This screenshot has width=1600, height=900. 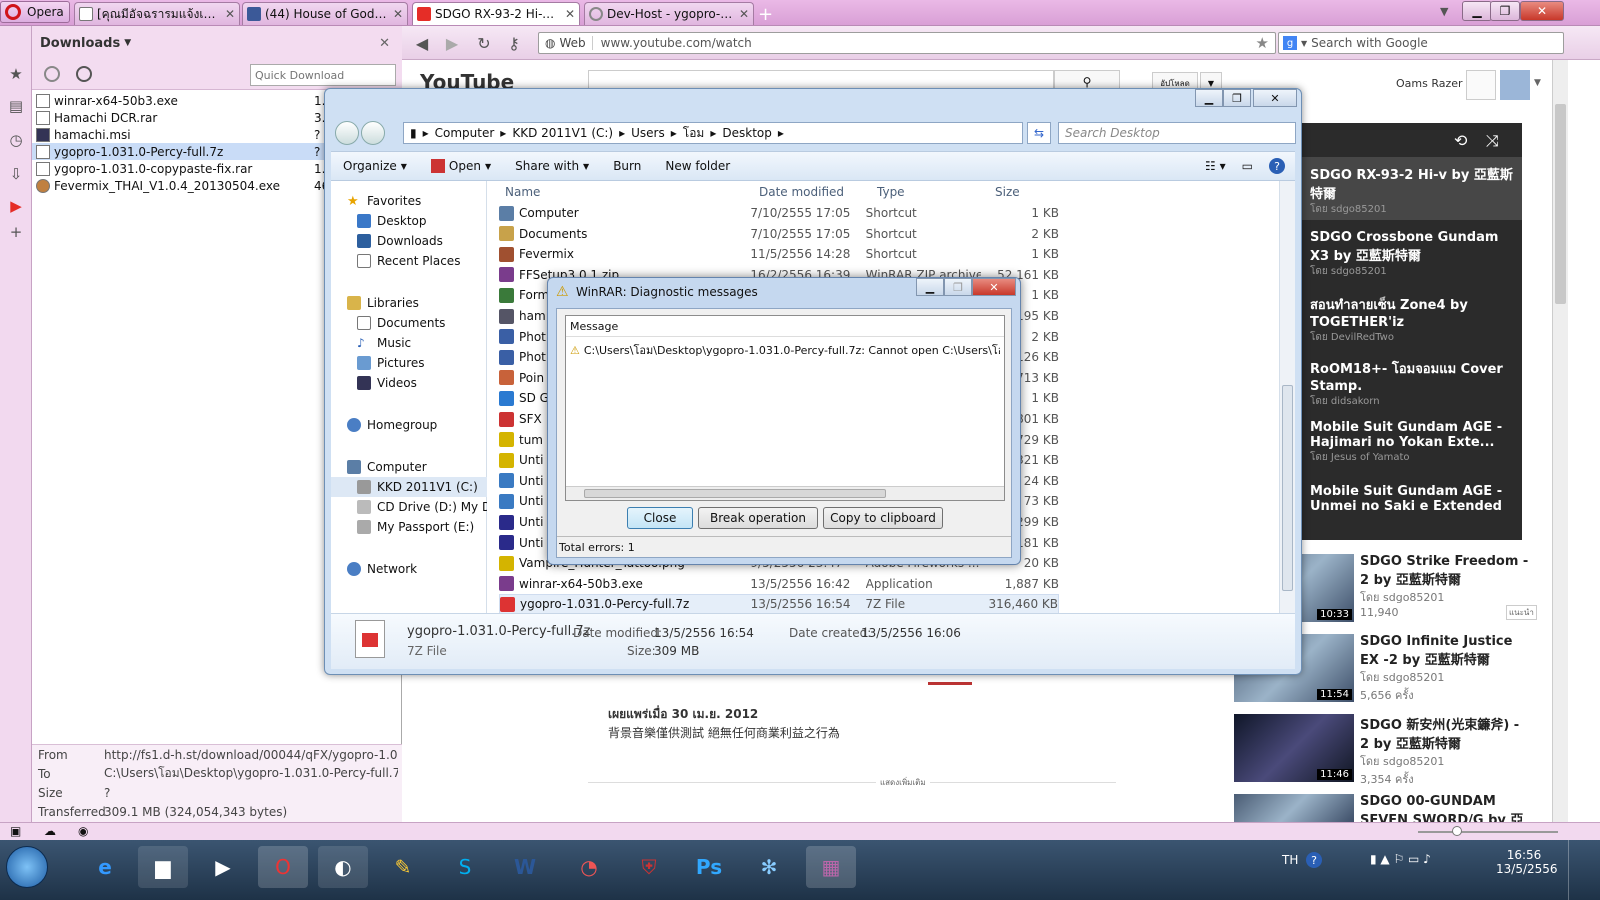 What do you see at coordinates (16, 140) in the screenshot?
I see `history-clock-icon: ◷` at bounding box center [16, 140].